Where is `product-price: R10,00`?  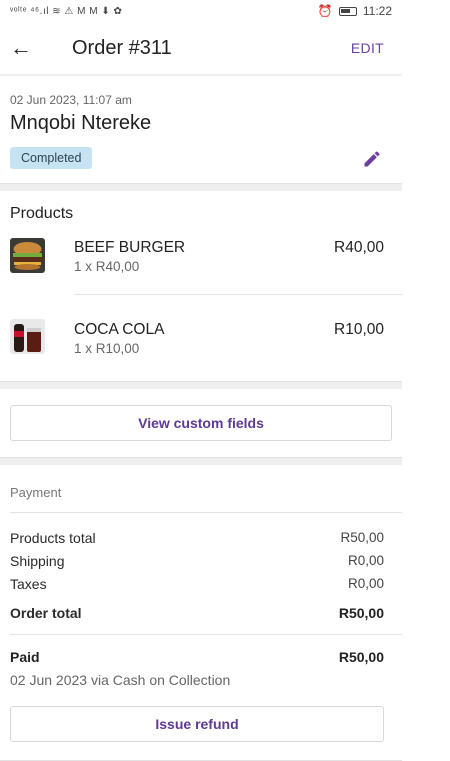 product-price: R10,00 is located at coordinates (359, 329).